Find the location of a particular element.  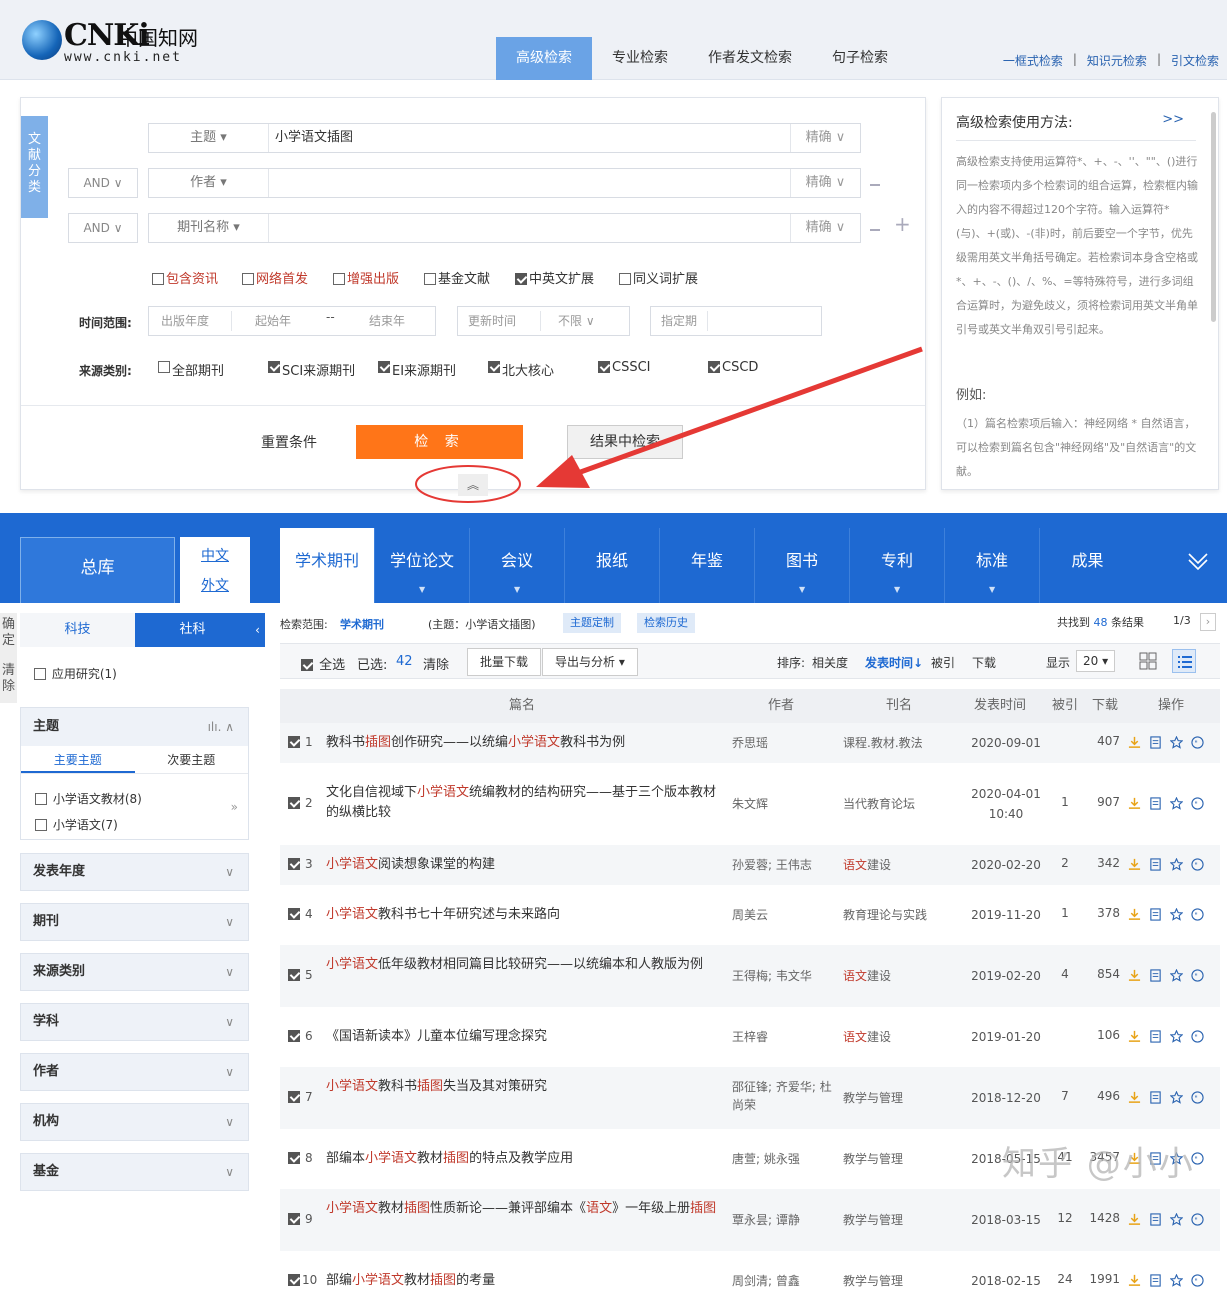

source-pku-core: 北大核心 is located at coordinates (521, 369).